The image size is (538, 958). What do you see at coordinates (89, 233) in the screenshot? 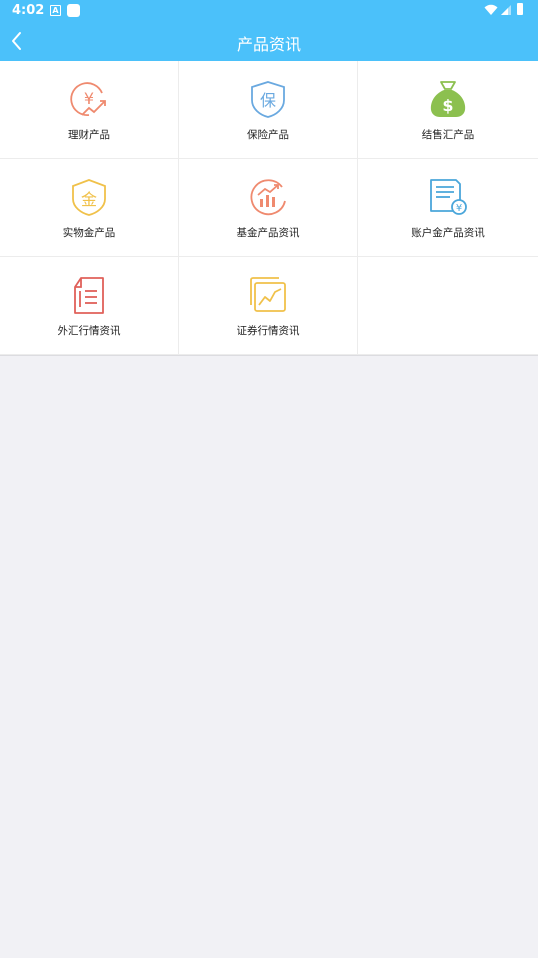
I see `grid-item-label: 实物金产品` at bounding box center [89, 233].